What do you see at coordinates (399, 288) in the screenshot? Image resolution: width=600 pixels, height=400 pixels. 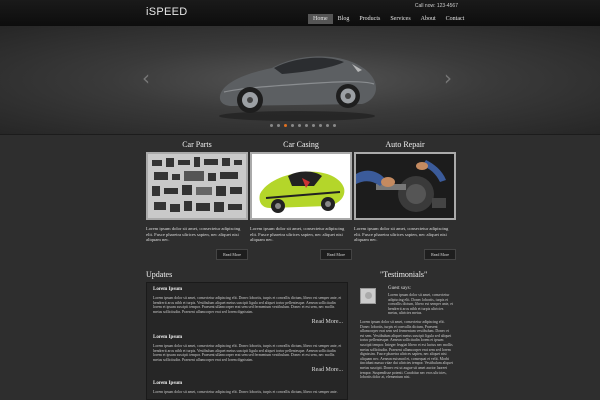 I see `guest-label: Guest says:` at bounding box center [399, 288].